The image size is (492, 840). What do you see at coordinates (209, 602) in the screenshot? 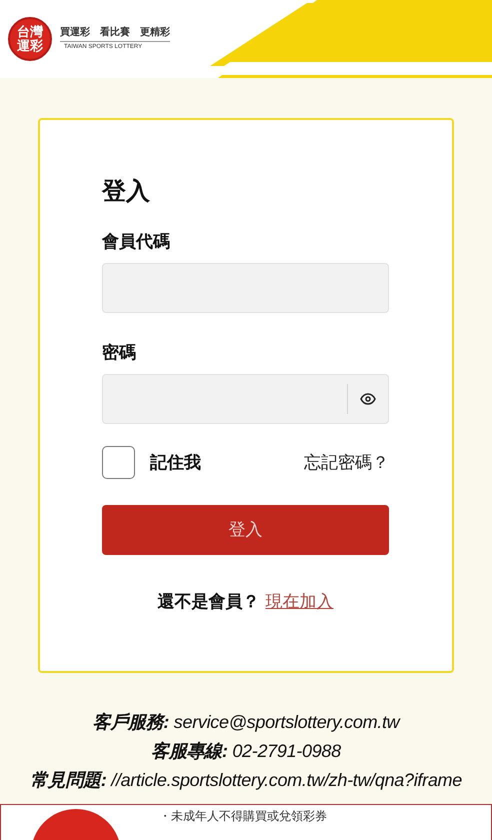
I see `signup-prompt: 還不是會員？` at bounding box center [209, 602].